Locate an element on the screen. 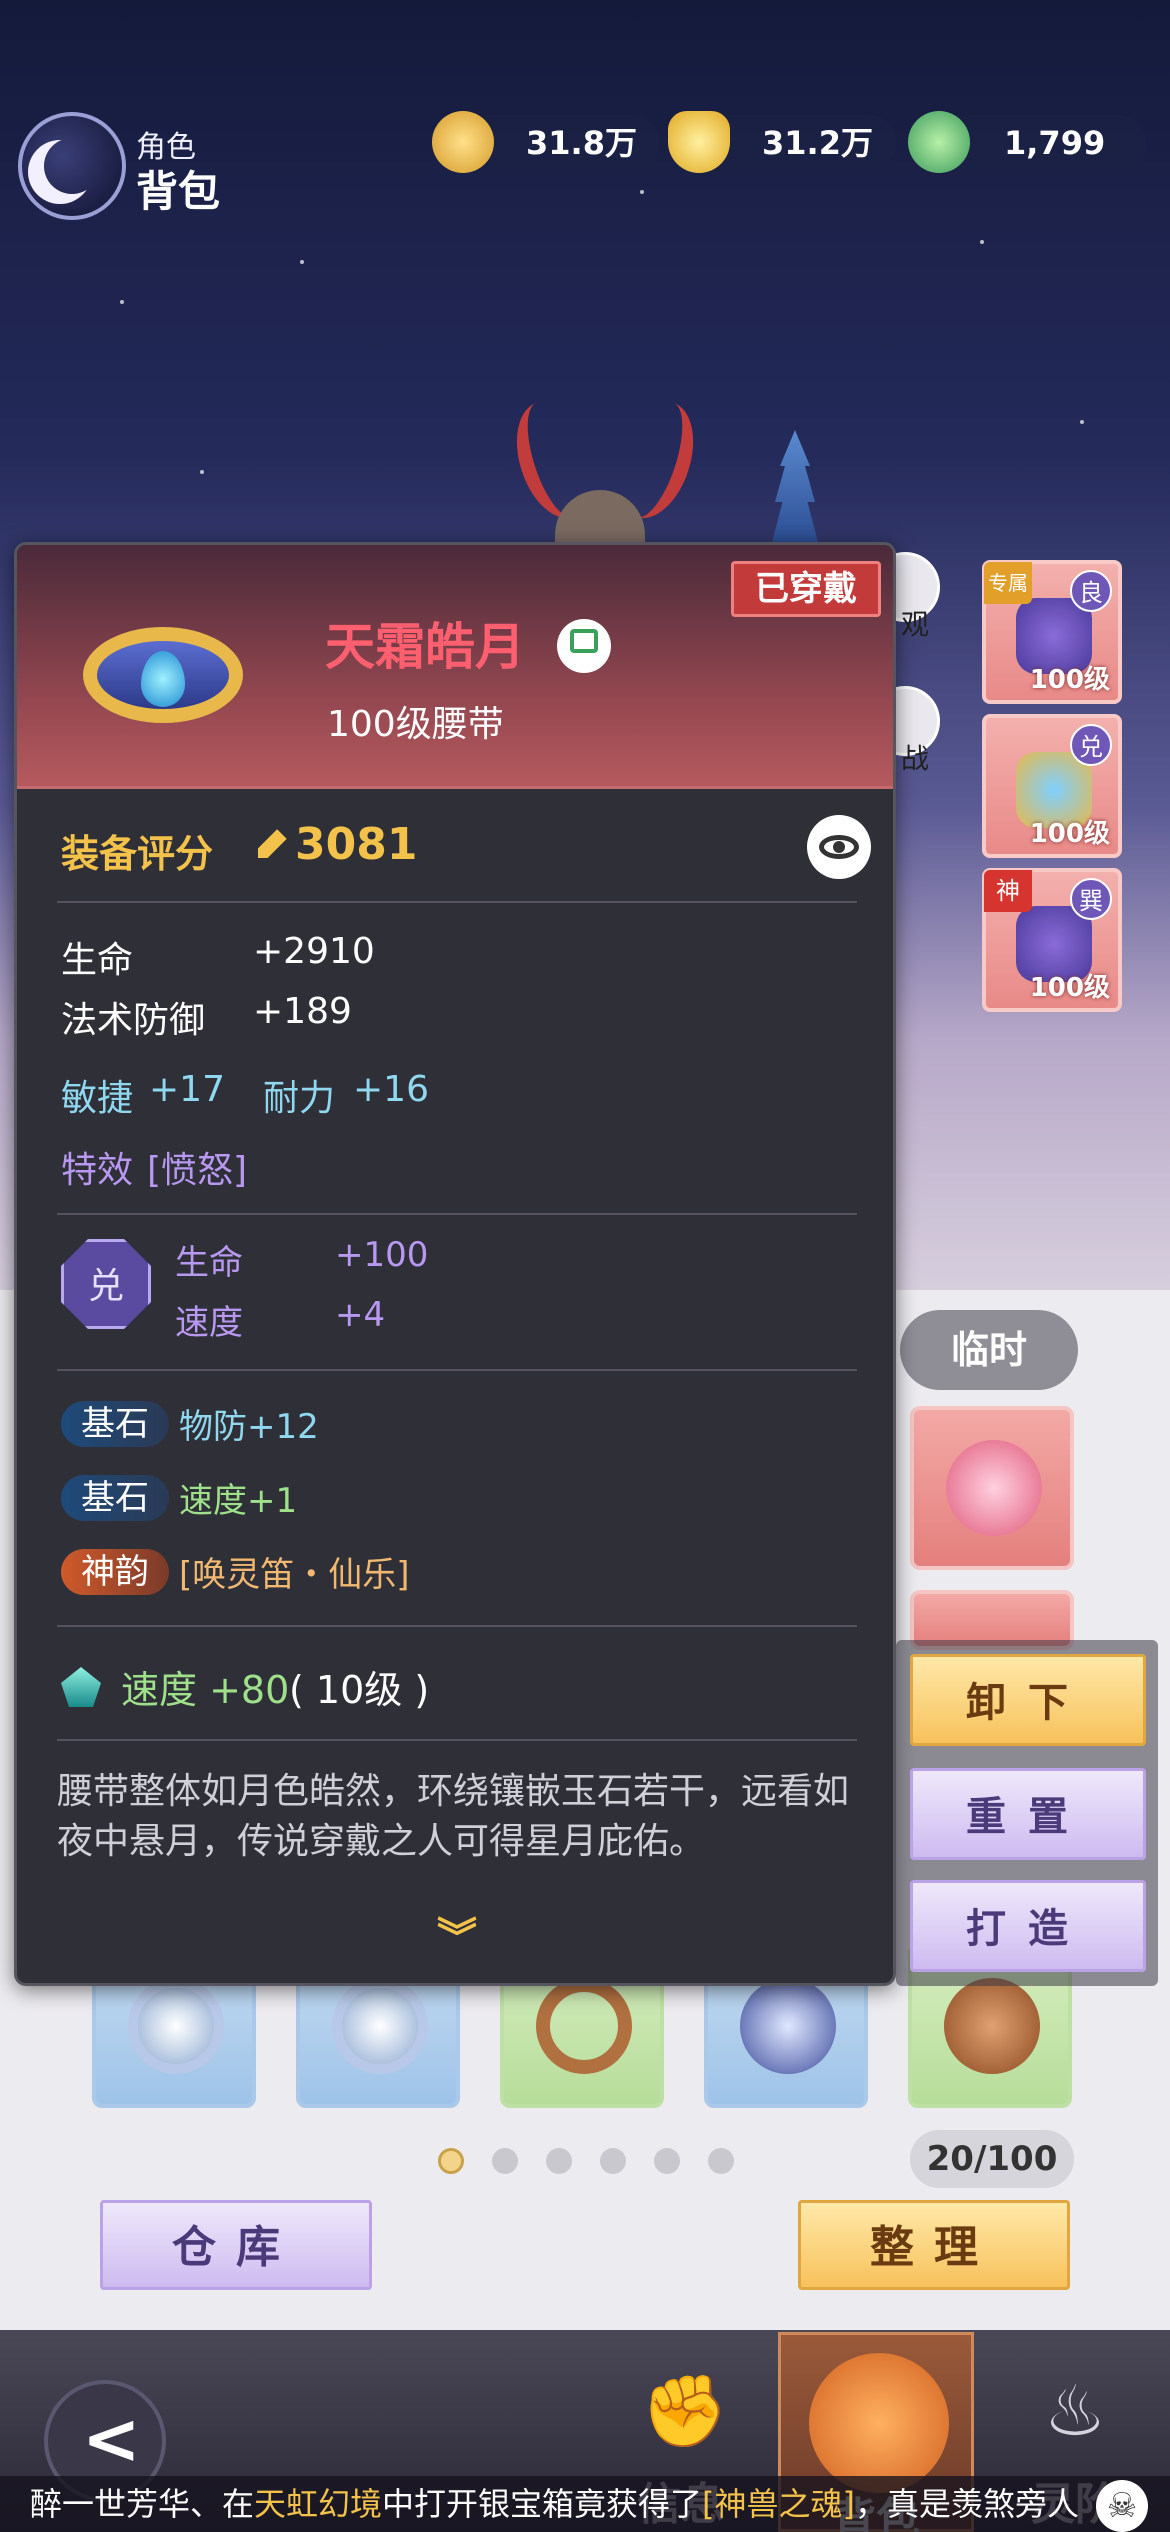 The width and height of the screenshot is (1170, 2532). stat-value: +2910 is located at coordinates (314, 951).